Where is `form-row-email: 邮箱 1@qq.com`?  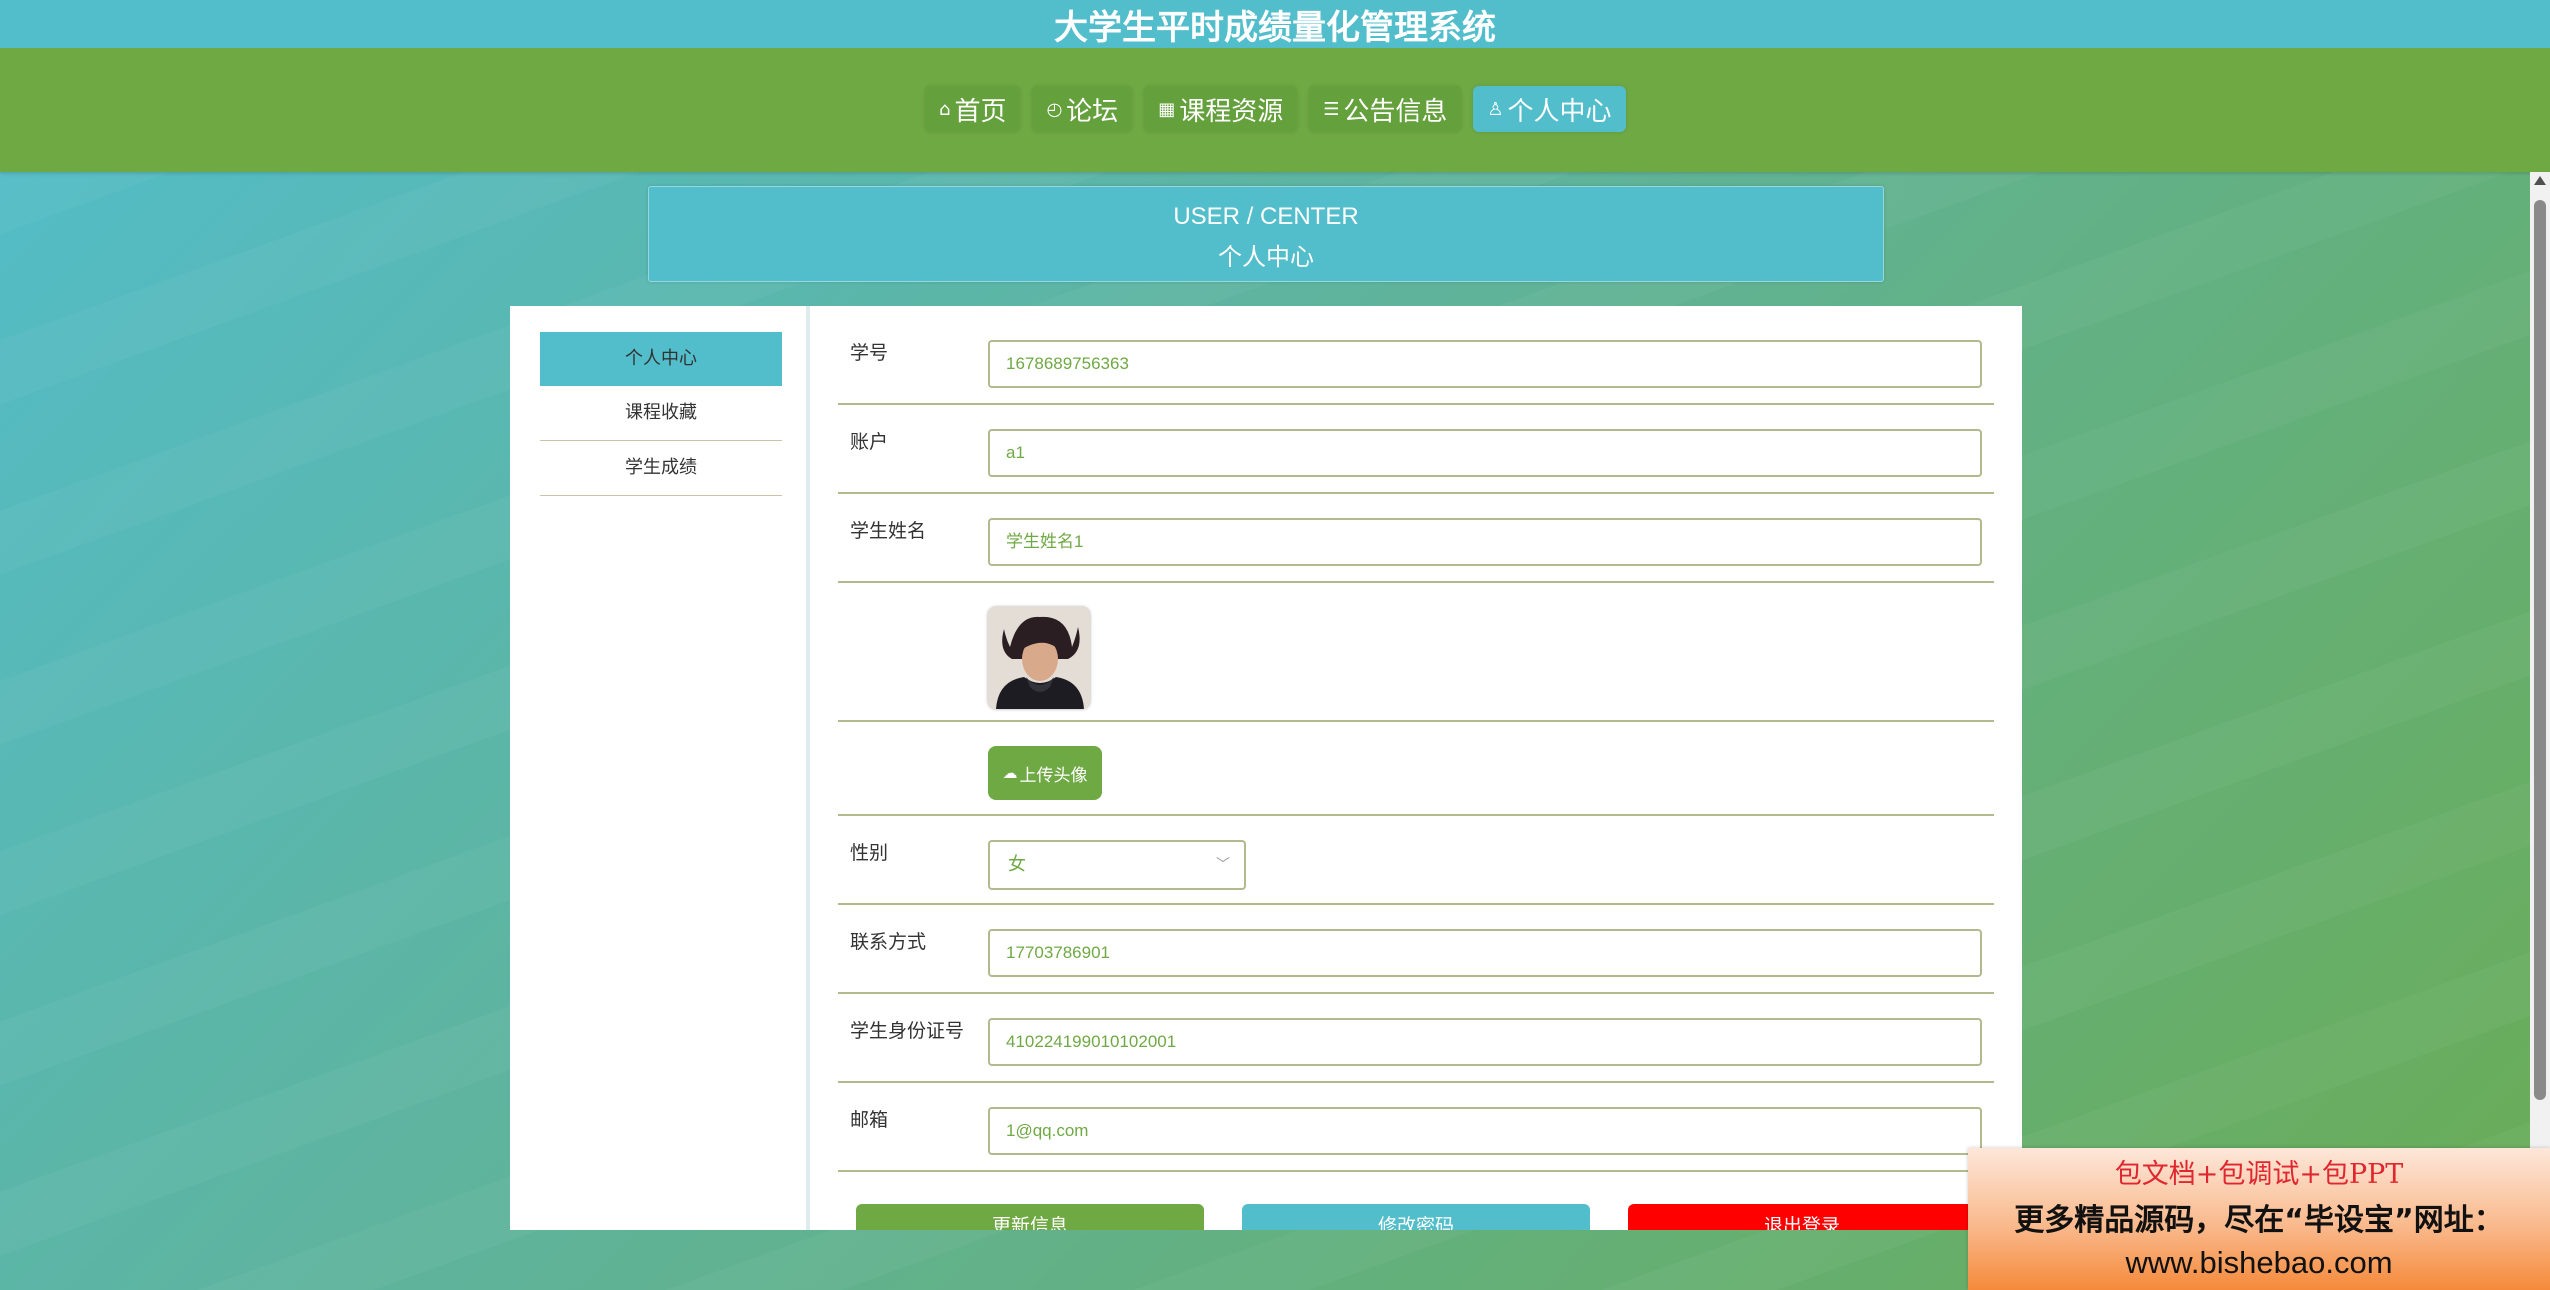 form-row-email: 邮箱 1@qq.com is located at coordinates (1416, 1127).